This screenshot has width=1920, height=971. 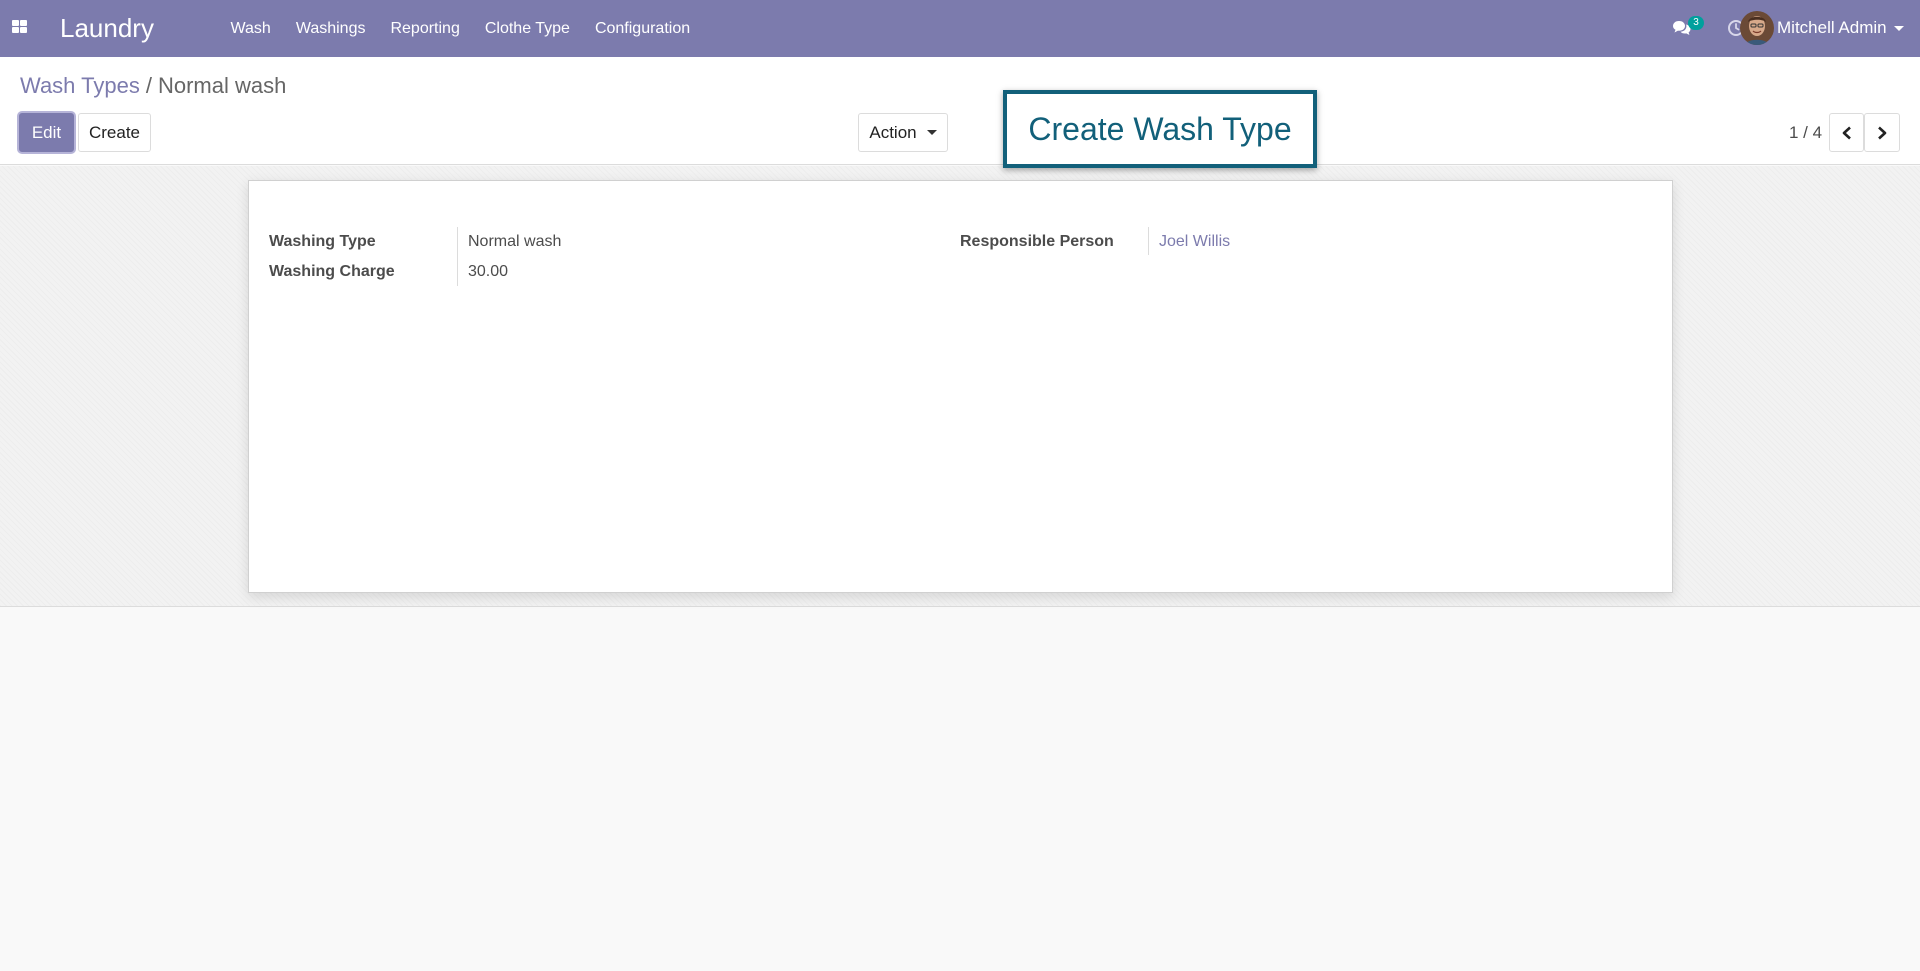 I want to click on app-brand: Laundry, so click(x=107, y=28).